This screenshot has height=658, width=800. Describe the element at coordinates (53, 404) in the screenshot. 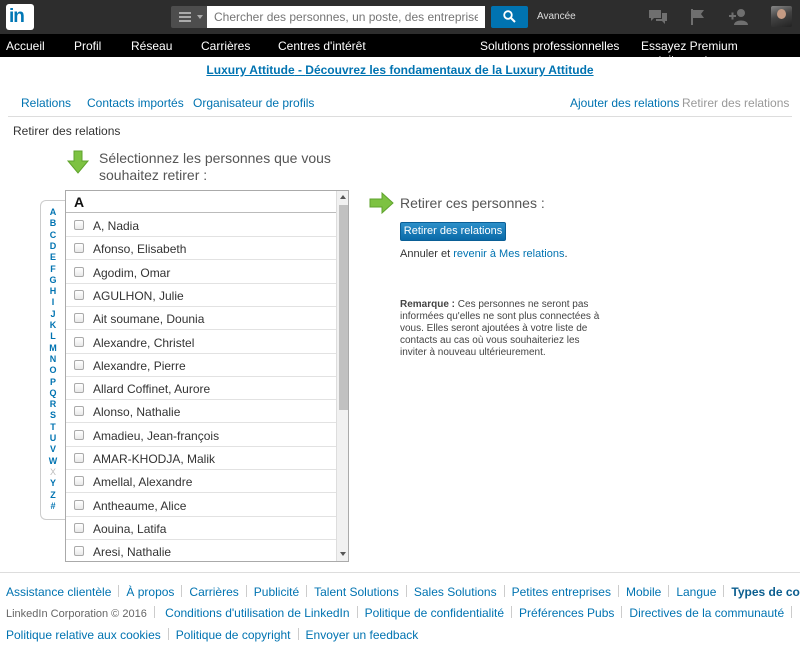

I see `alphabet-letter: R` at that location.